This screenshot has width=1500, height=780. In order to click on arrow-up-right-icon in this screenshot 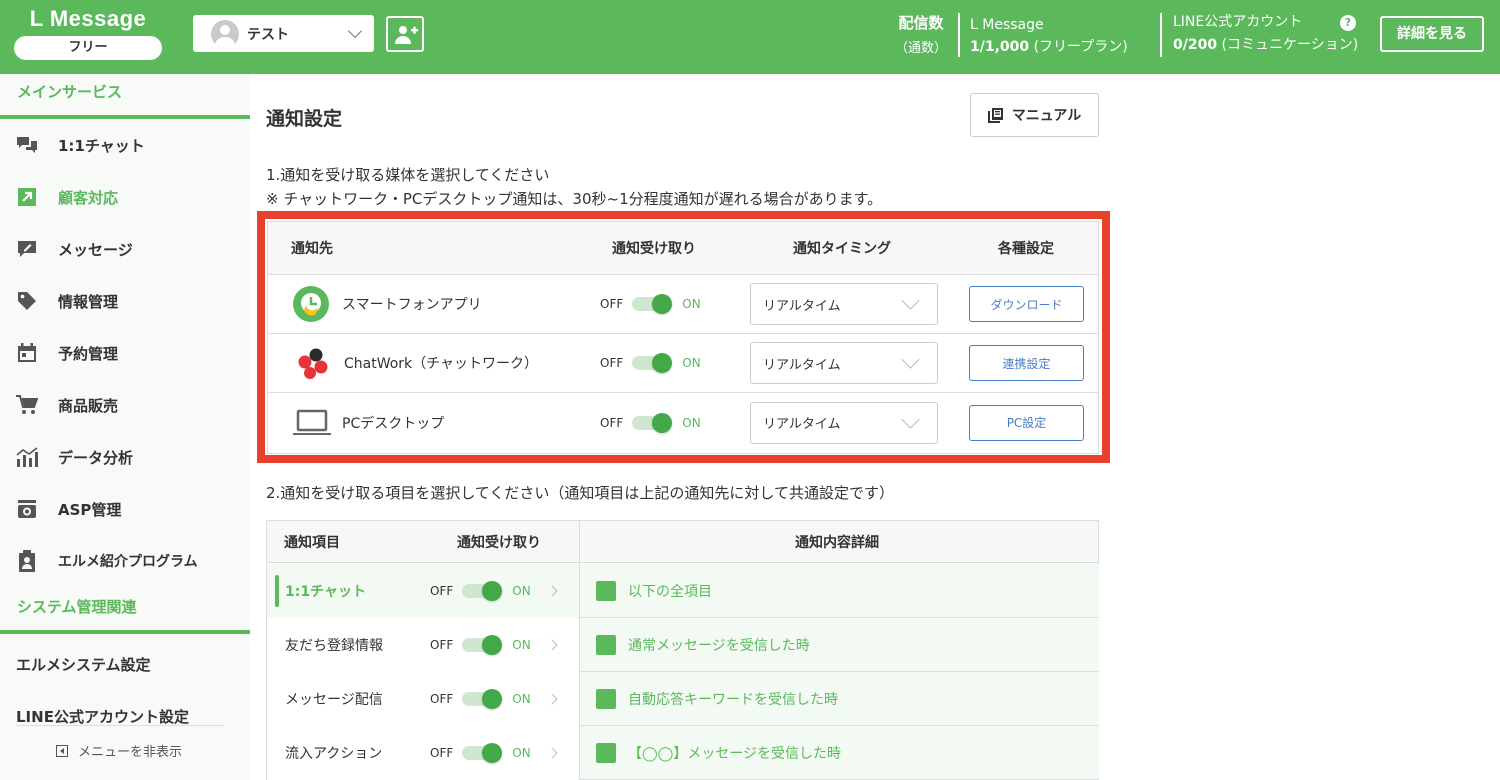, I will do `click(27, 197)`.